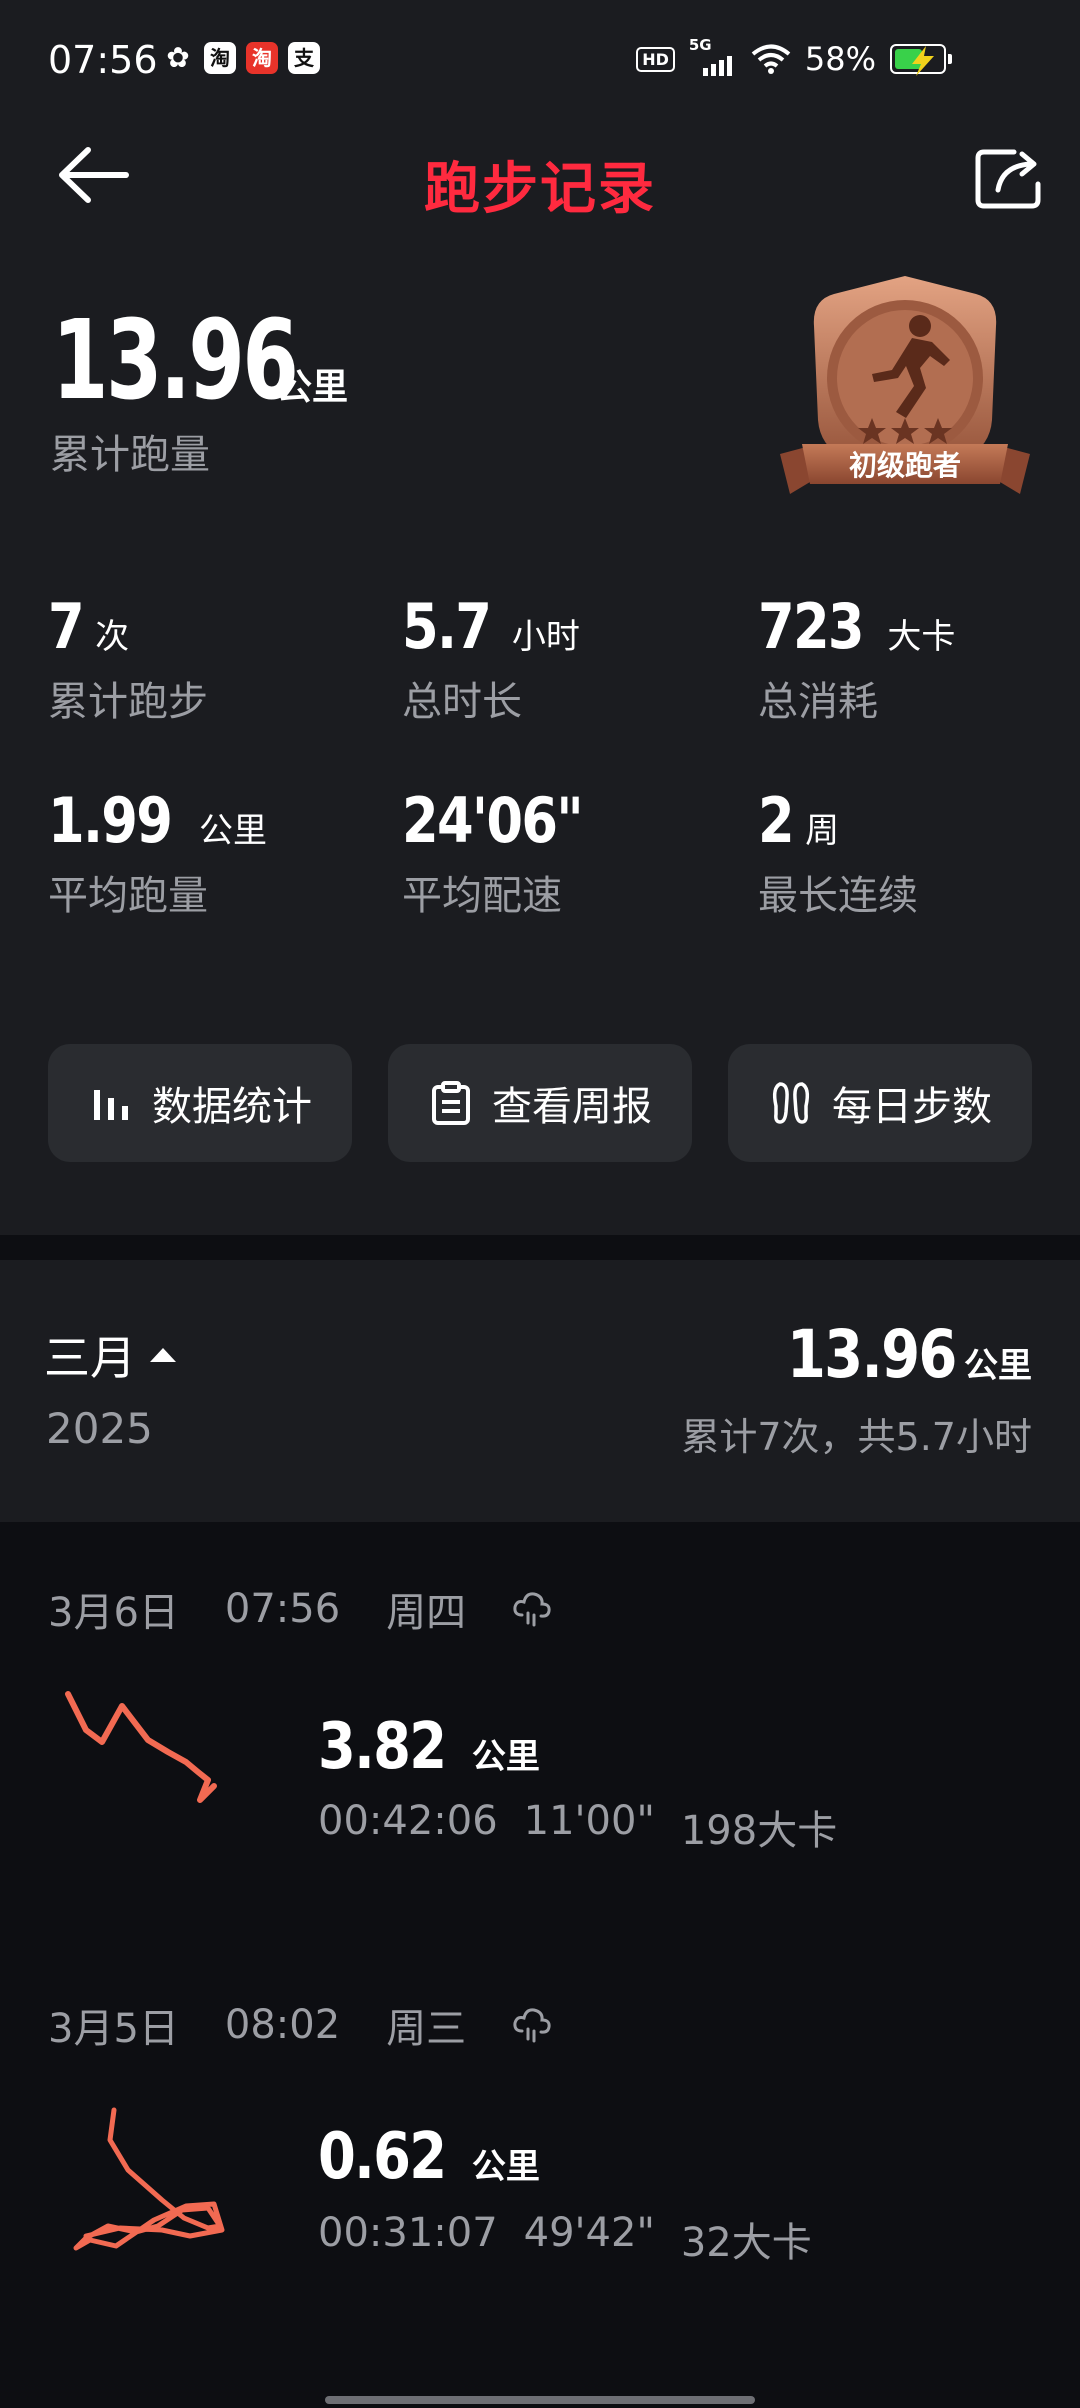 The height and width of the screenshot is (2408, 1080). I want to click on record-details: 00:42:06 11'00" 198大卡, so click(577, 1827).